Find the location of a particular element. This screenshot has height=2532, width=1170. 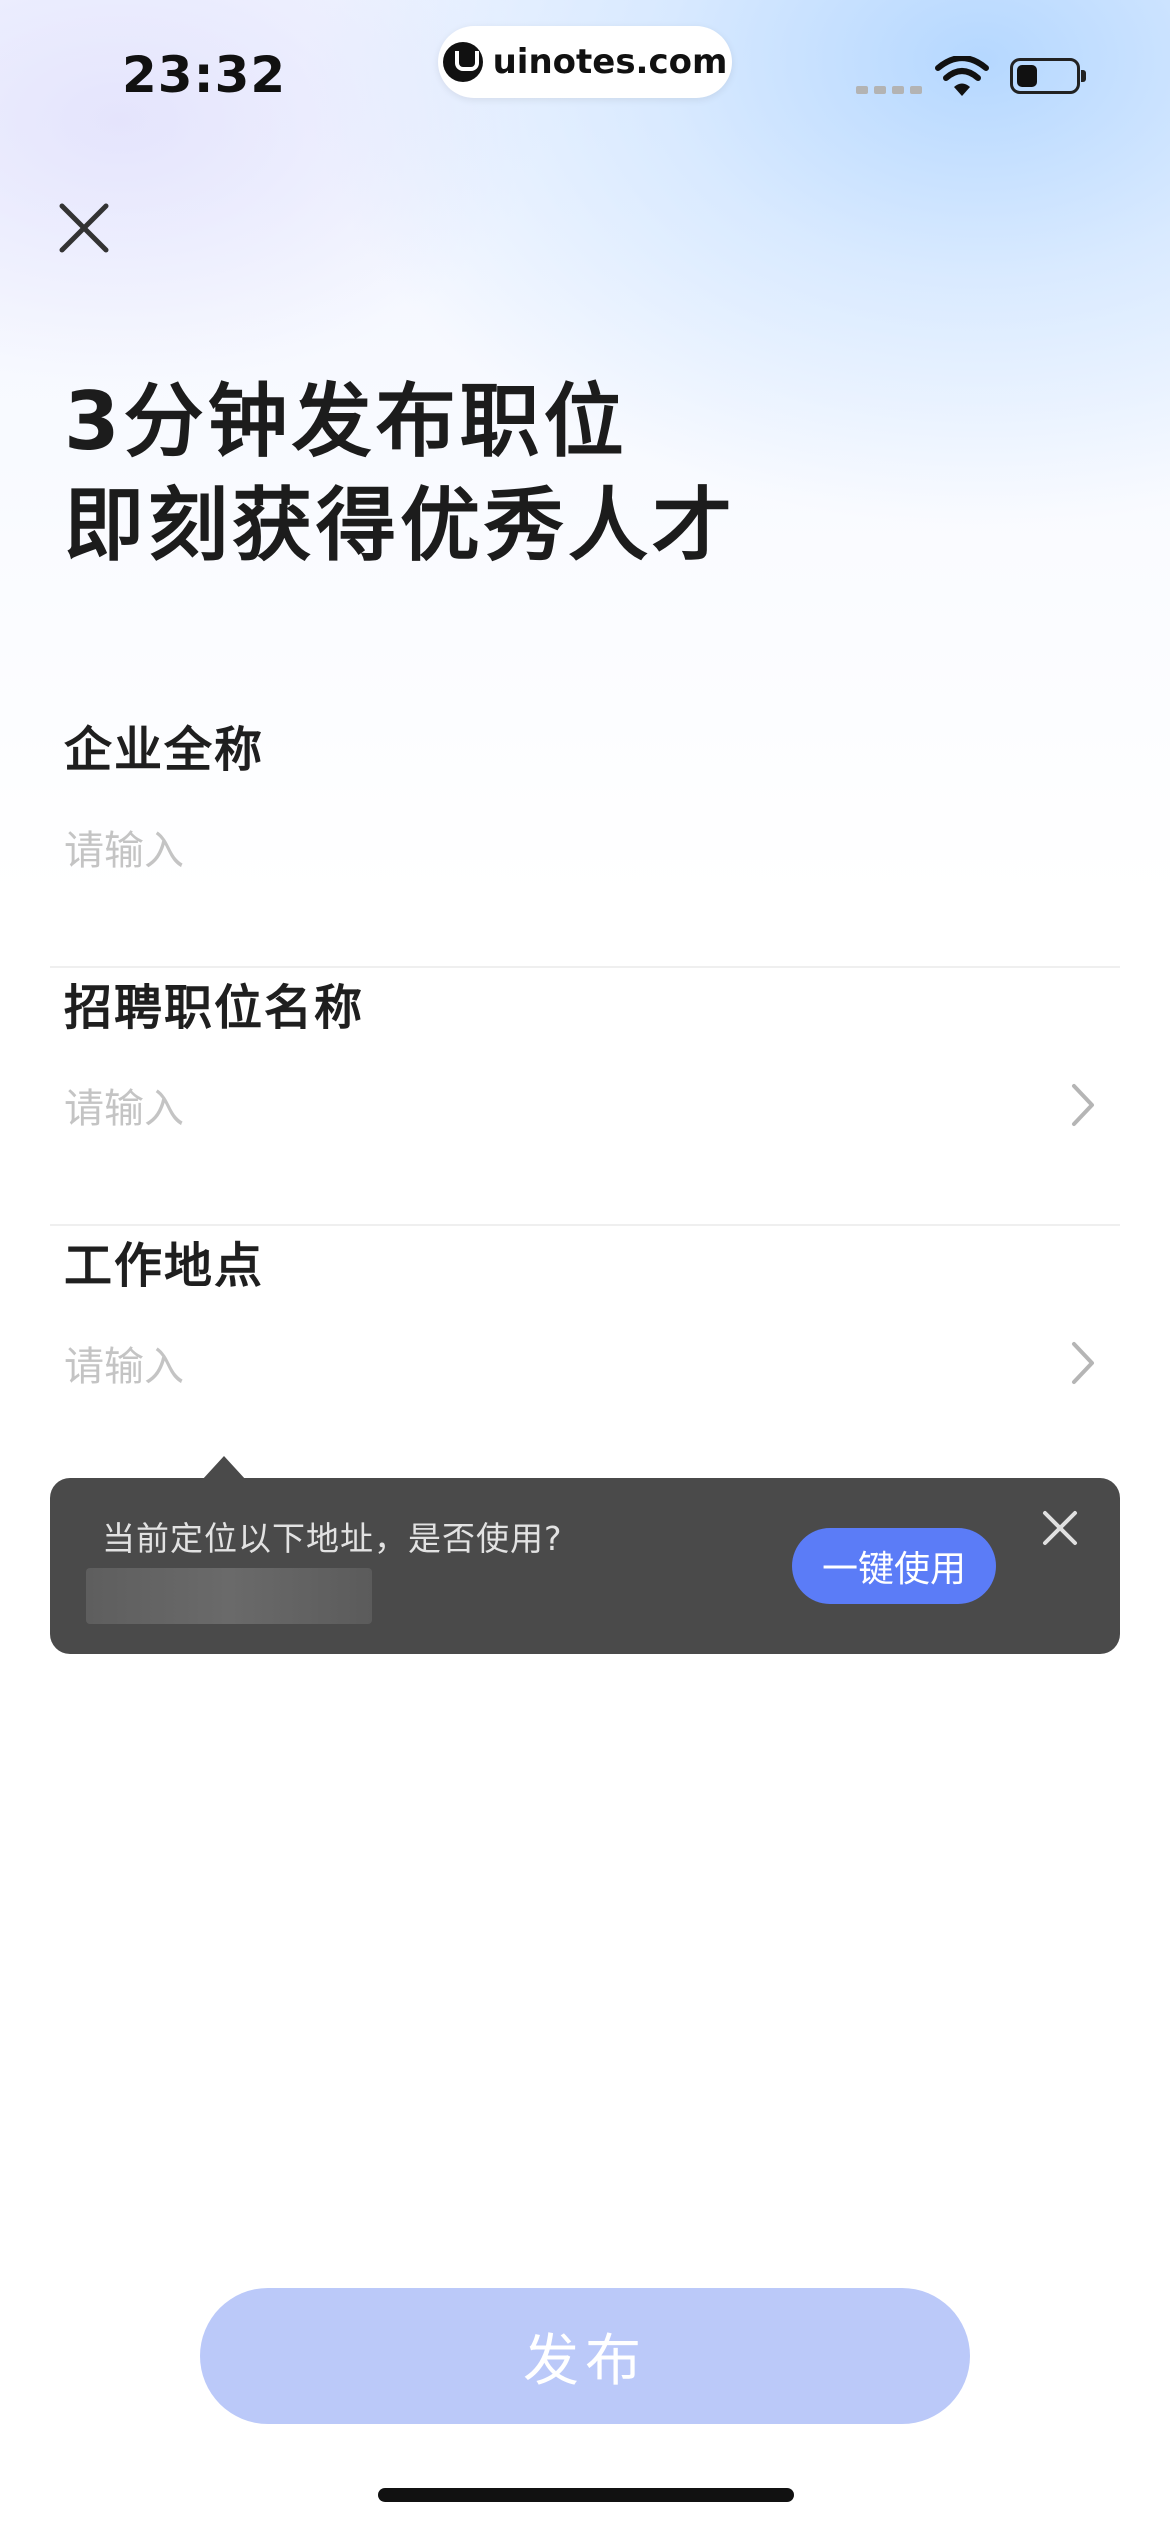

position-name-input is located at coordinates (544, 1109).